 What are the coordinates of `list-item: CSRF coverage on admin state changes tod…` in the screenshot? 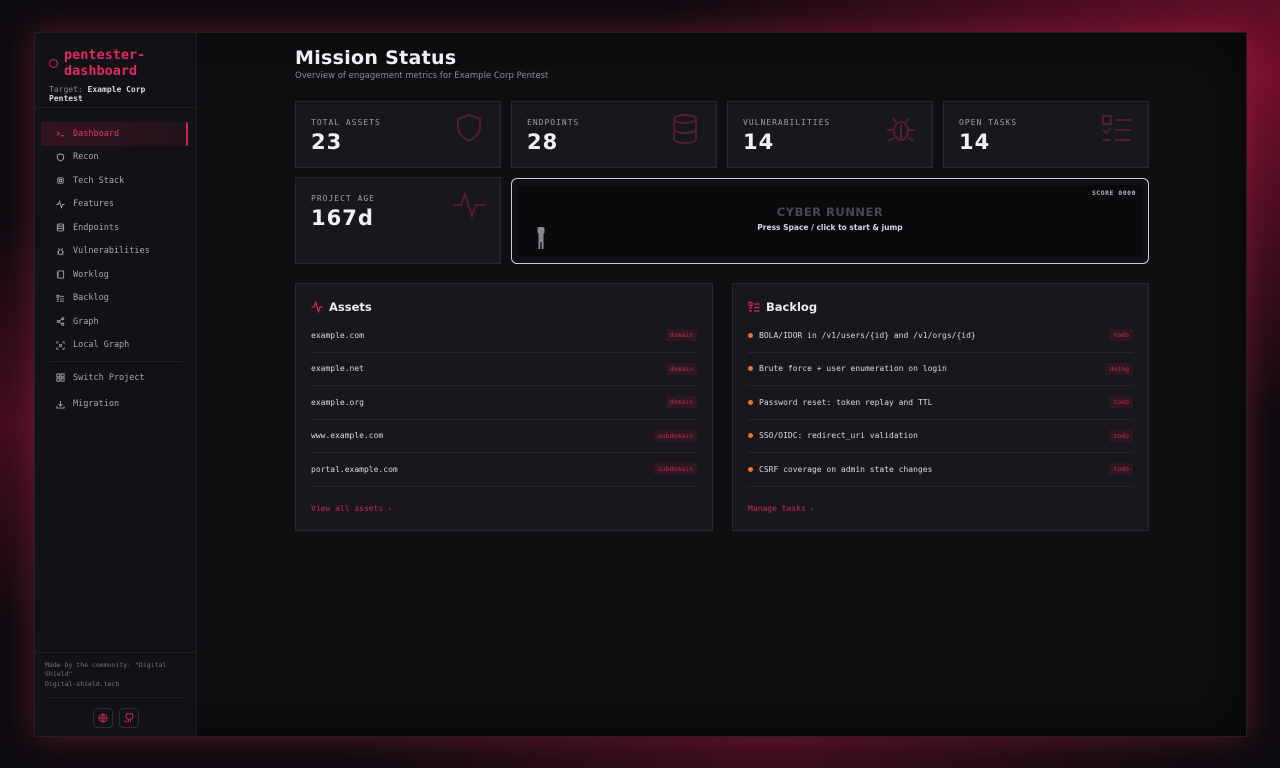 It's located at (940, 470).